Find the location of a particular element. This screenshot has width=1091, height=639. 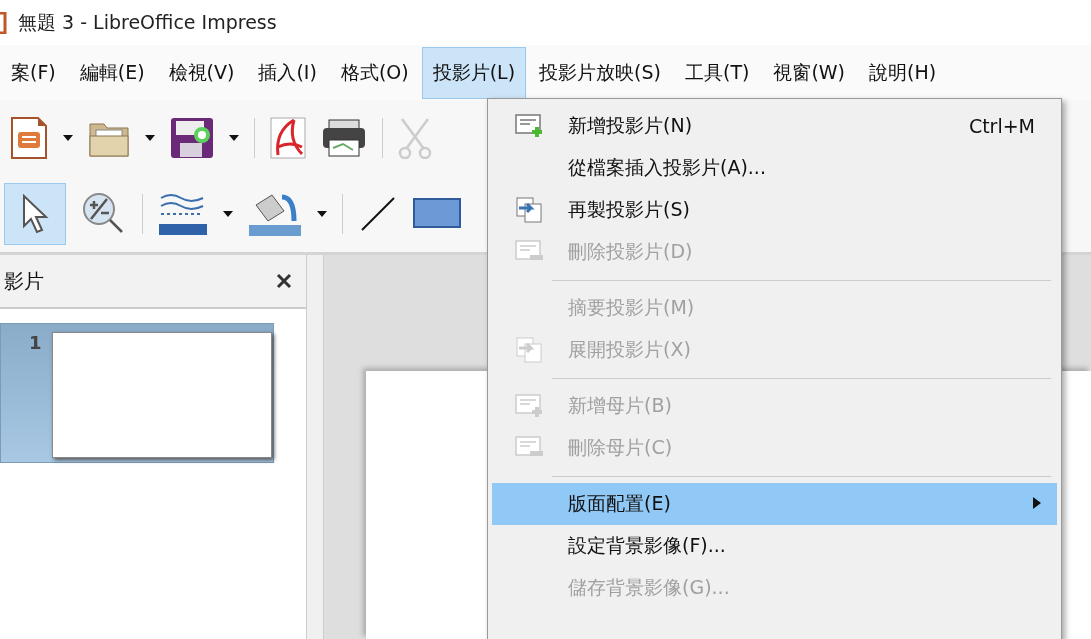

menu-option: 版面配置(E) is located at coordinates (774, 504).